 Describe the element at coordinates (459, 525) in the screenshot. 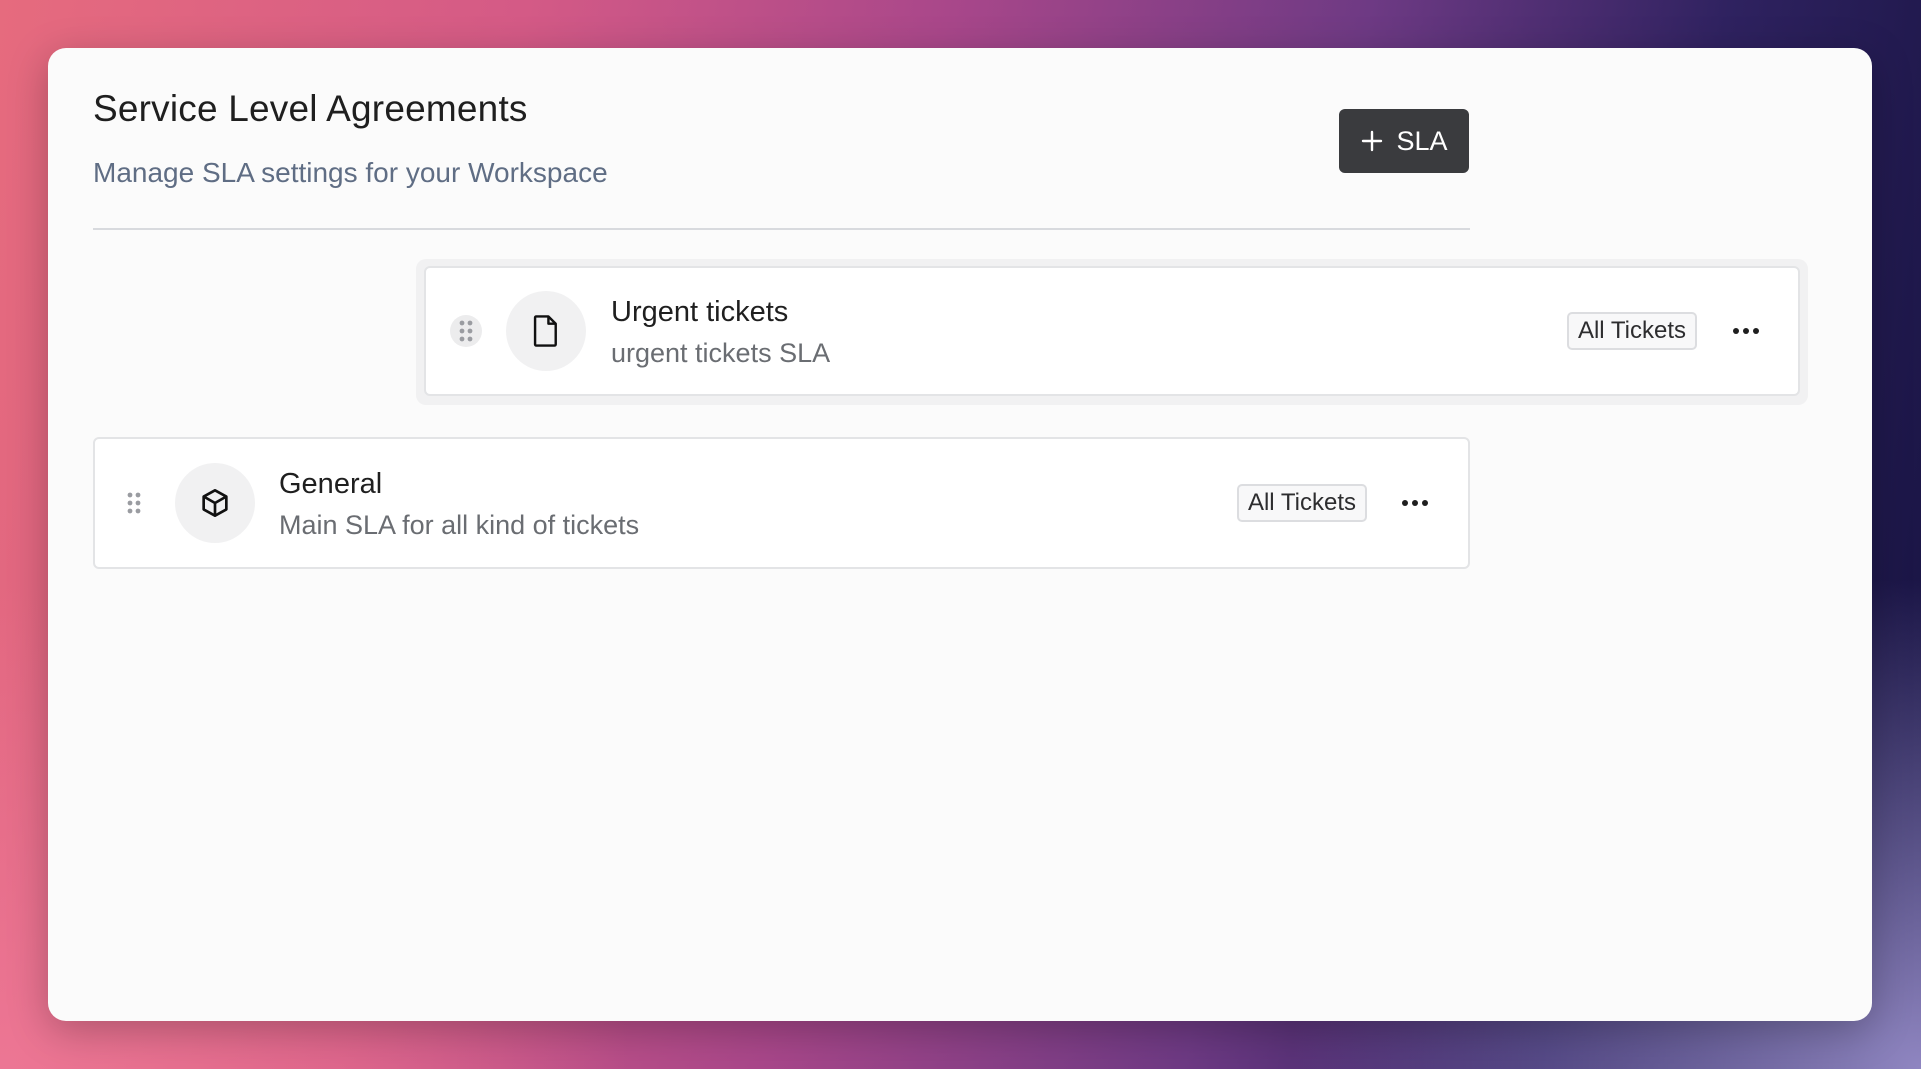

I see `sla-description: Main SLA for all kind of tickets` at that location.